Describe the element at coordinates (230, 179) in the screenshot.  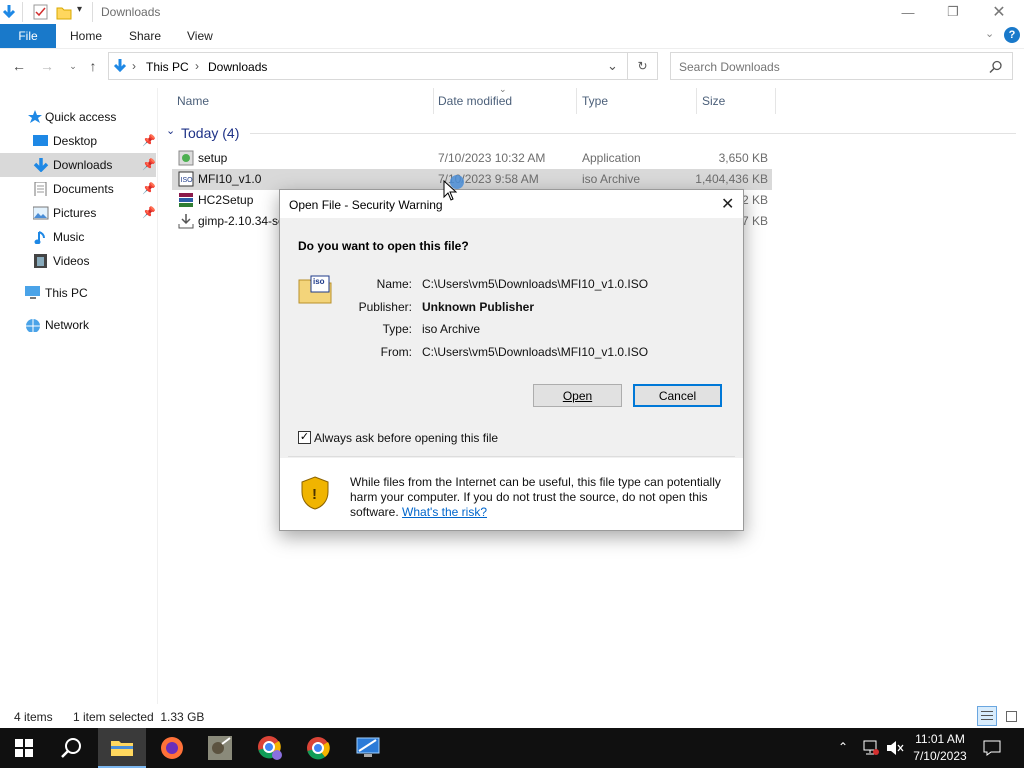
I see `file-name: MFI10_v1.0` at that location.